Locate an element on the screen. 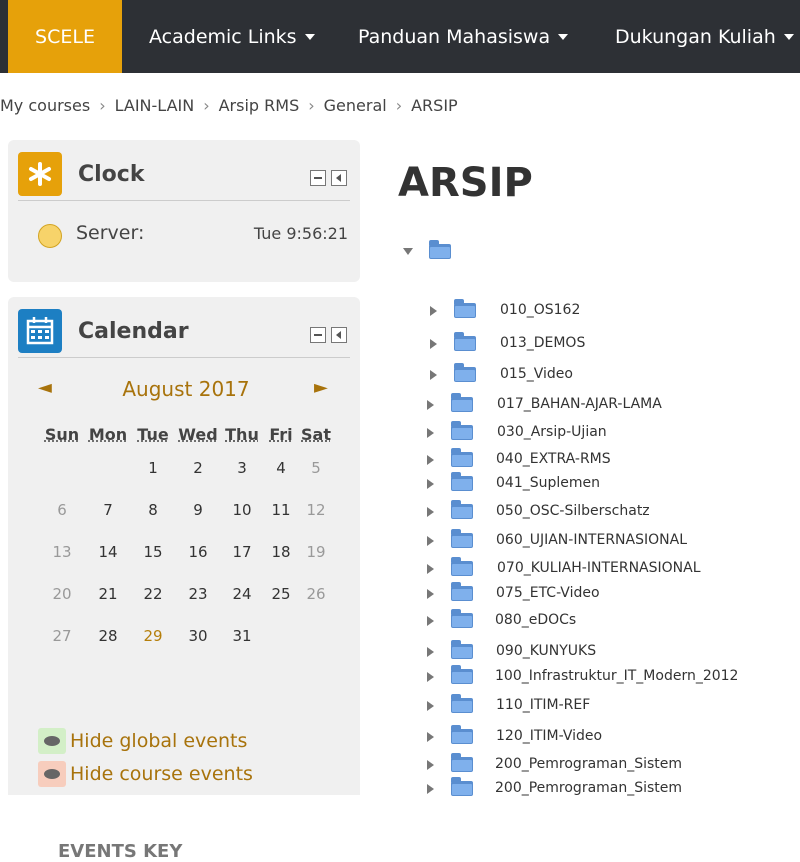  folder-label: 010_OS162 is located at coordinates (540, 310).